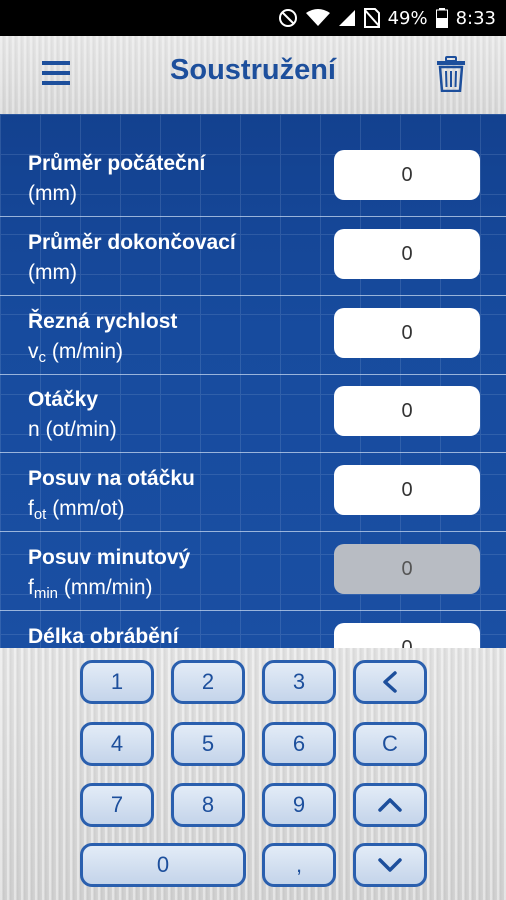 This screenshot has height=900, width=506. I want to click on key-8: 8, so click(208, 805).